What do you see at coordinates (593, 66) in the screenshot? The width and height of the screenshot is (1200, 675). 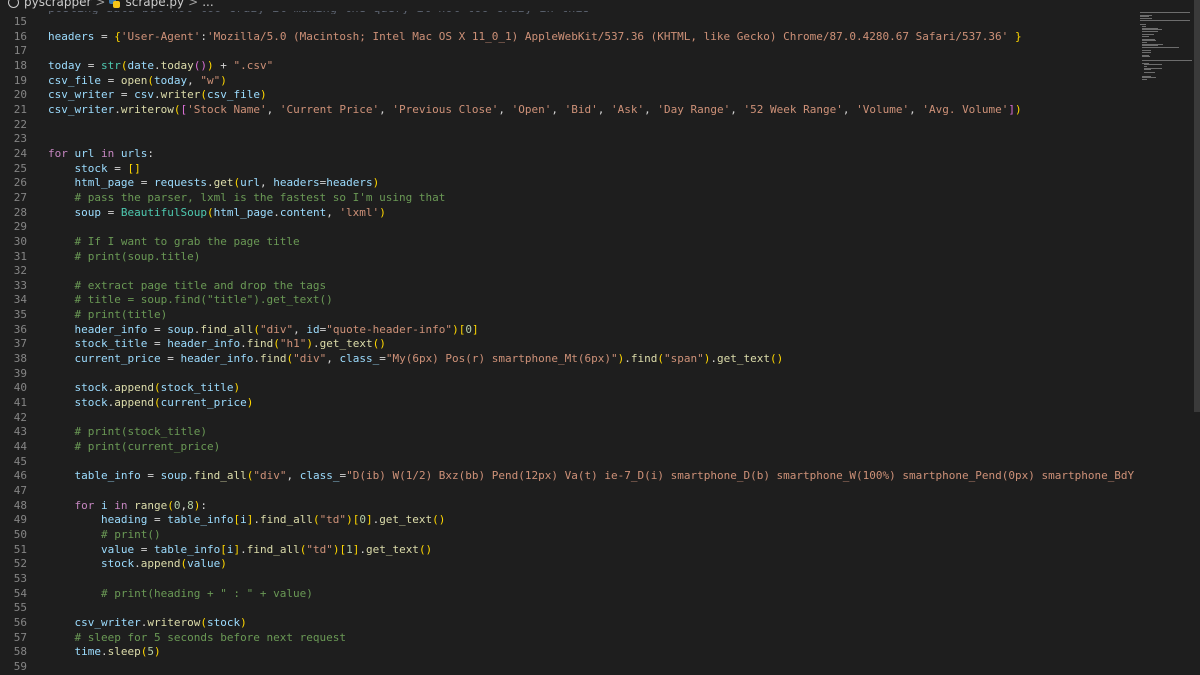 I see `code-text: today = str(date.today()) + ".csv"` at bounding box center [593, 66].